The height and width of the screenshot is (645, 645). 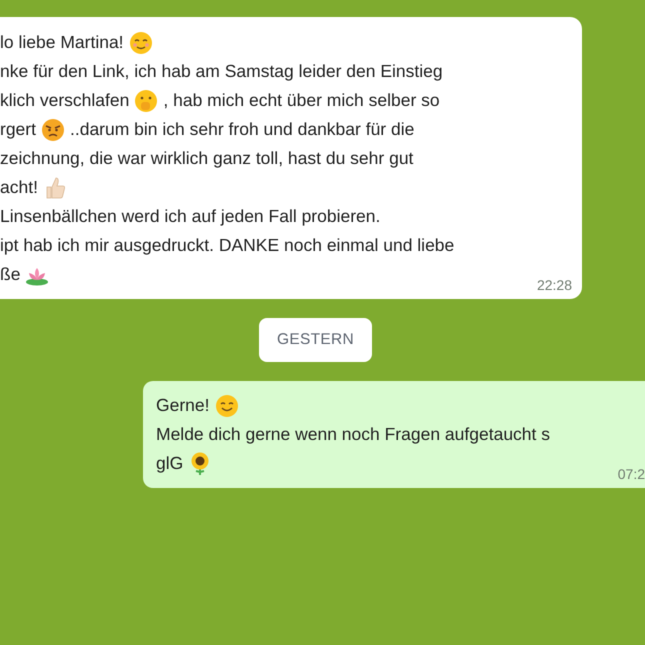 What do you see at coordinates (140, 42) in the screenshot?
I see `blushing-face-icon` at bounding box center [140, 42].